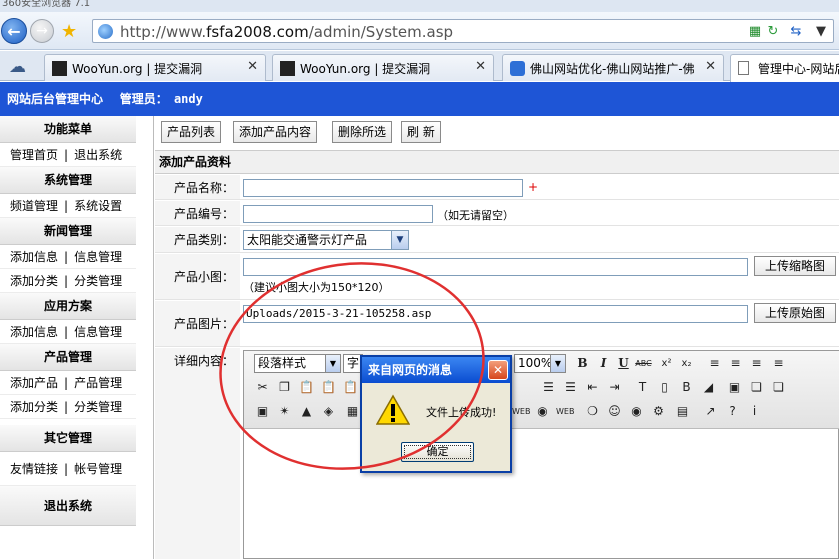  Describe the element at coordinates (326, 240) in the screenshot. I see `category-select: 太阳能交通警示灯产品 ▼` at that location.